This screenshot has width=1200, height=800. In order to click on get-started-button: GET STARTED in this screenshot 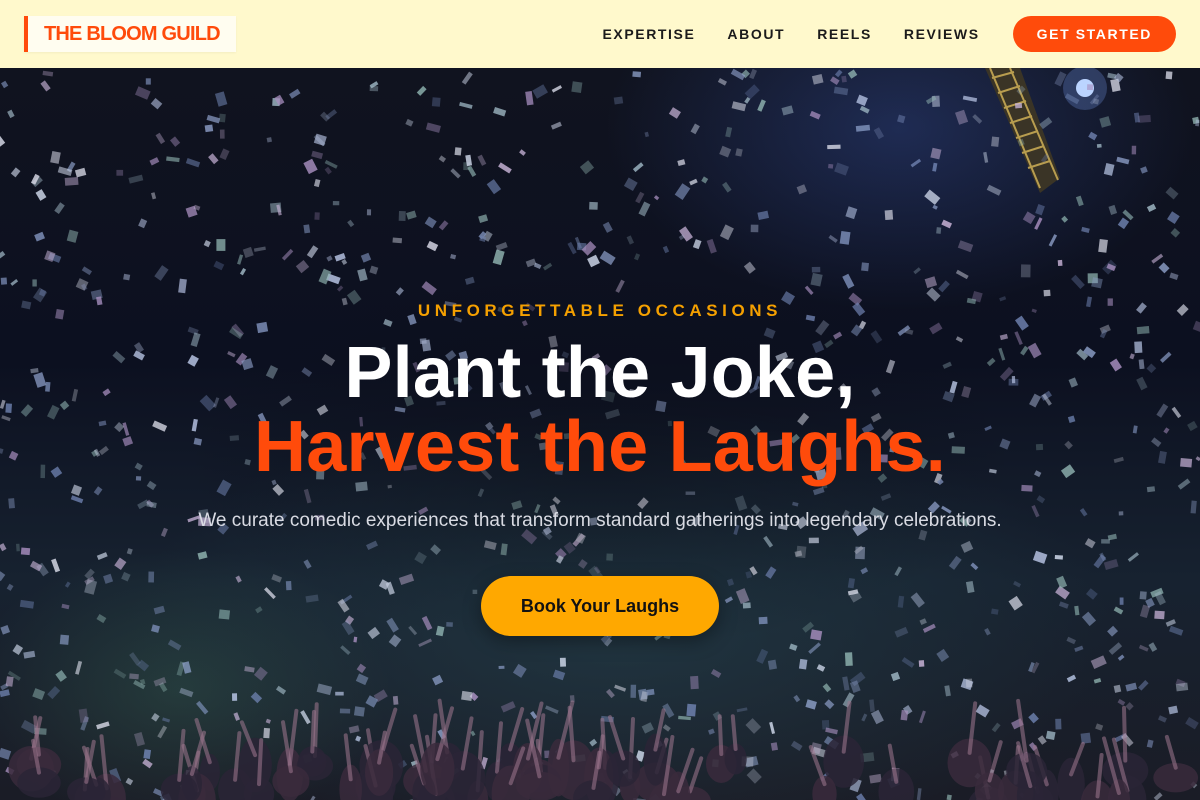, I will do `click(1094, 34)`.